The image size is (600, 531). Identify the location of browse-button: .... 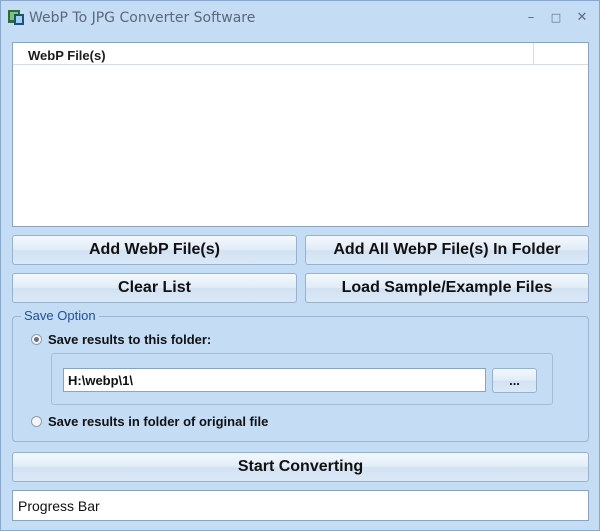
(514, 380).